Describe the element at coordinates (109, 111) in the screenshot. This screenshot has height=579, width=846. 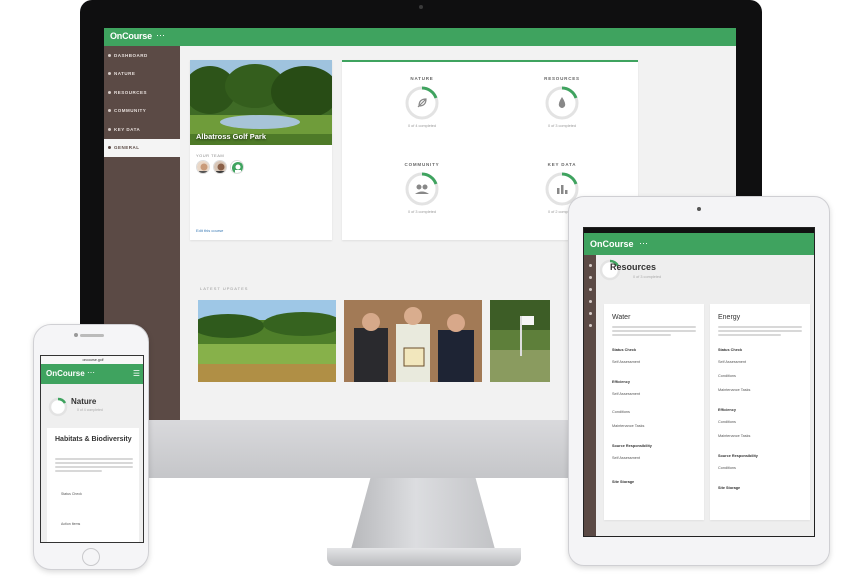
I see `community-icon` at that location.